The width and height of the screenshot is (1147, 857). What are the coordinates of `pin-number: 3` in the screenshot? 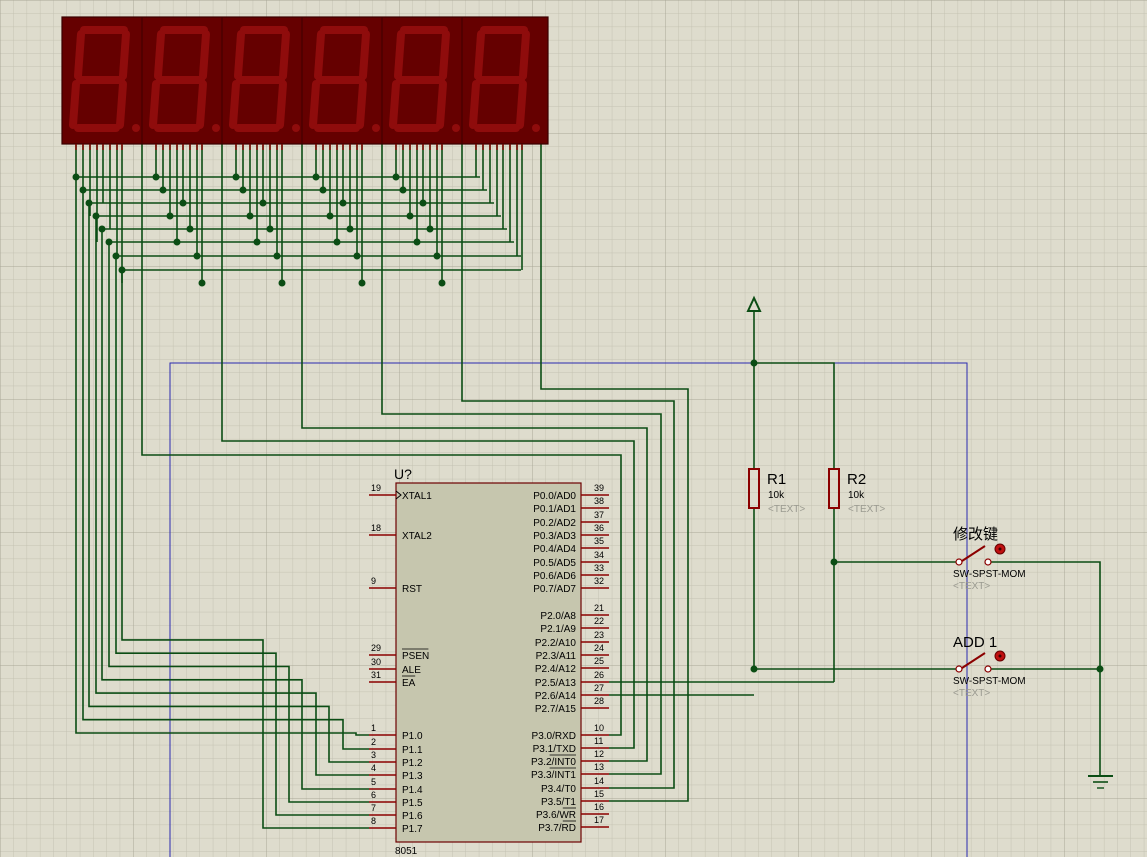 It's located at (373, 755).